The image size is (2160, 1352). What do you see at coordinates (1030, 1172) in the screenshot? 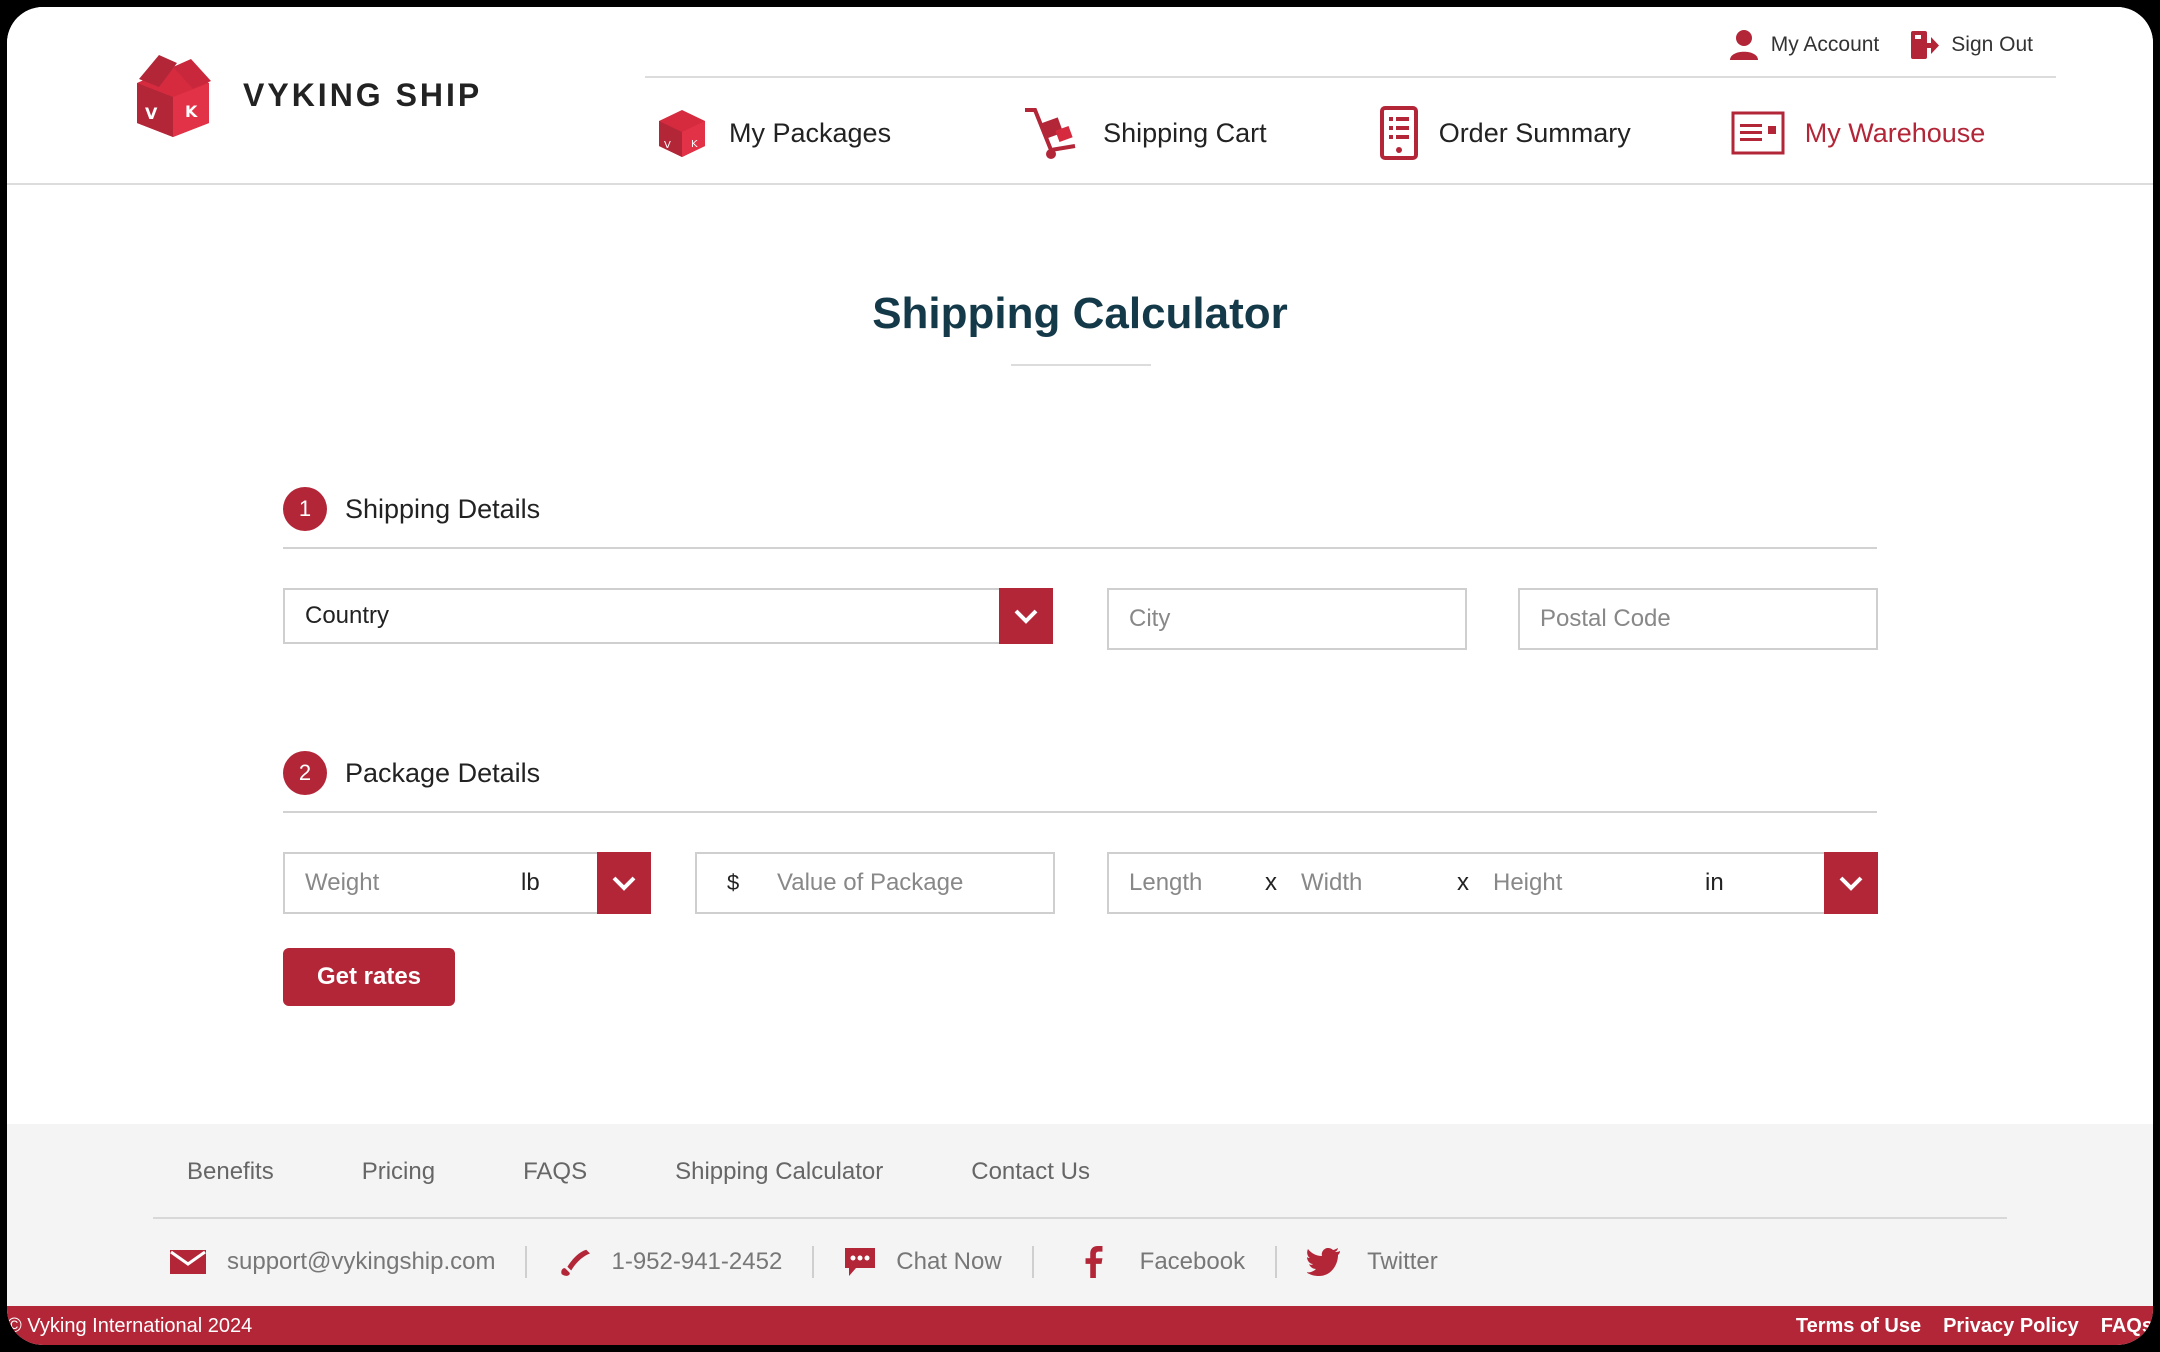
I see `footer-link-contact-us: Contact Us` at bounding box center [1030, 1172].